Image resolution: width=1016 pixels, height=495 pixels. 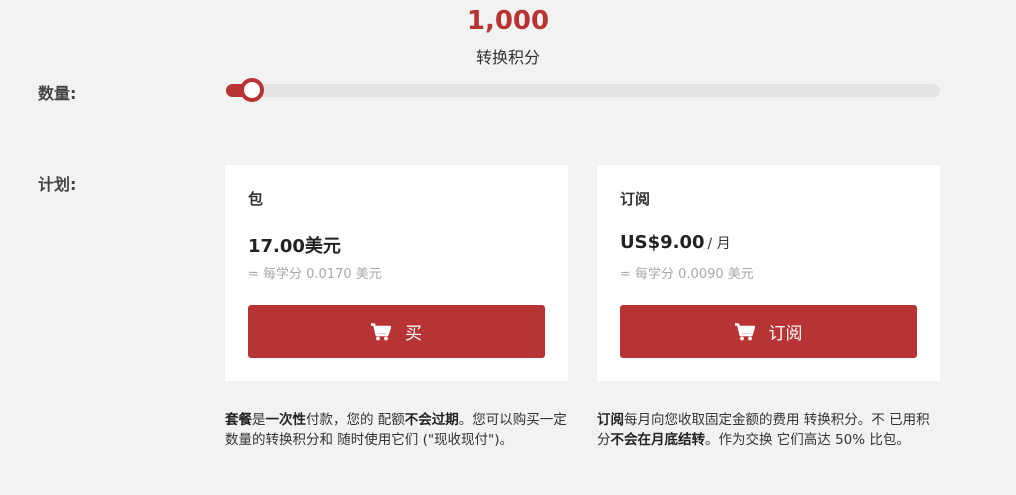 I want to click on buy-button: 买, so click(x=396, y=331).